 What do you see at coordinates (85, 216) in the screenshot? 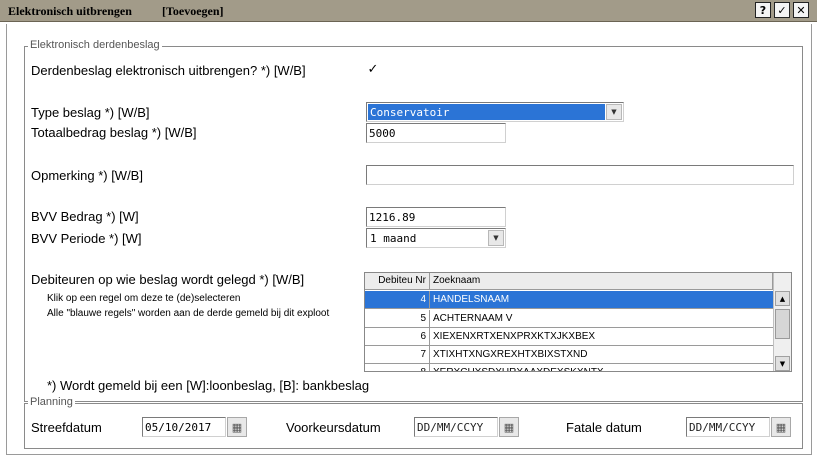
I see `bvv-bedrag-label: BVV Bedrag *) [W]` at bounding box center [85, 216].